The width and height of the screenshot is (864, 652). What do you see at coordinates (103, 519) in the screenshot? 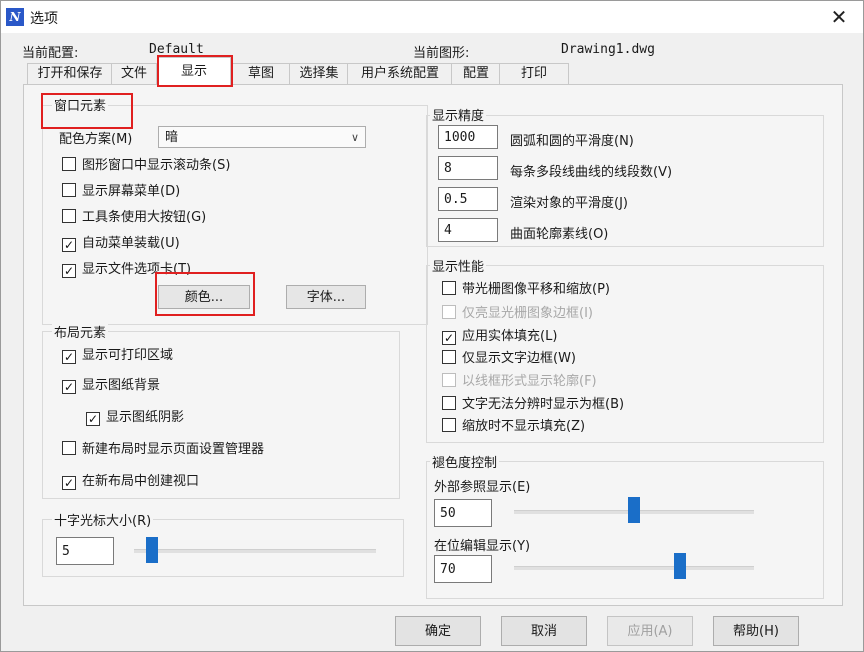
I see `crosshair-size-title: 十字光标大小(R)` at bounding box center [103, 519].